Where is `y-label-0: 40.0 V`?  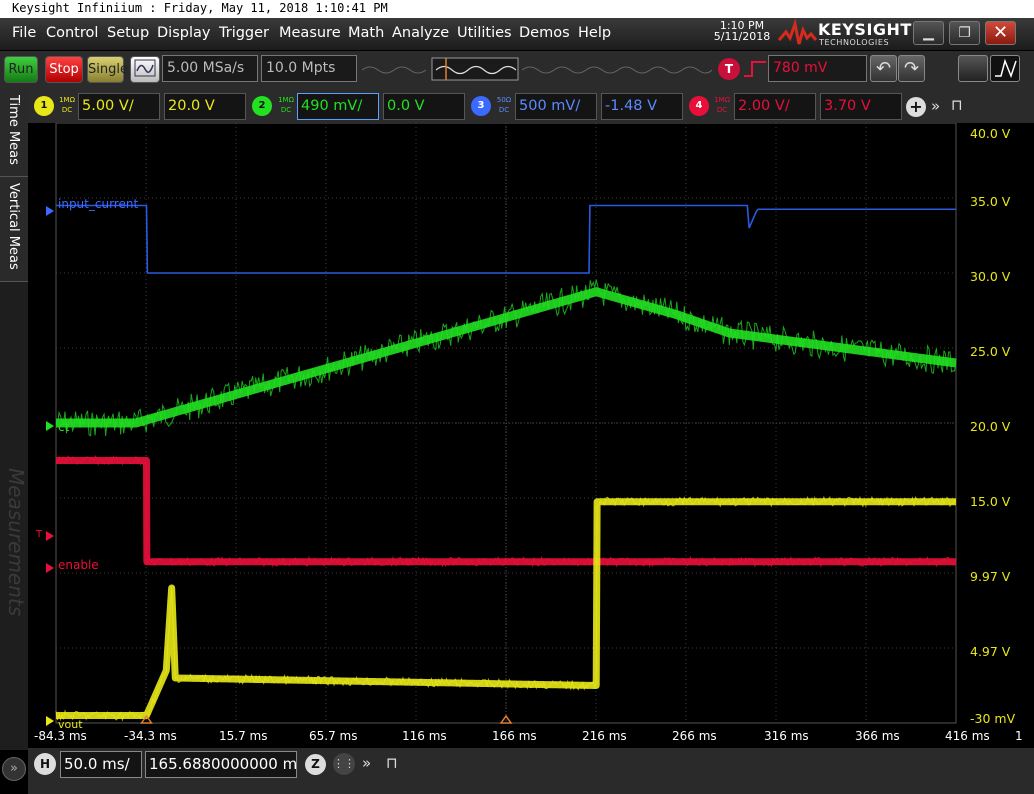
y-label-0: 40.0 V is located at coordinates (990, 133).